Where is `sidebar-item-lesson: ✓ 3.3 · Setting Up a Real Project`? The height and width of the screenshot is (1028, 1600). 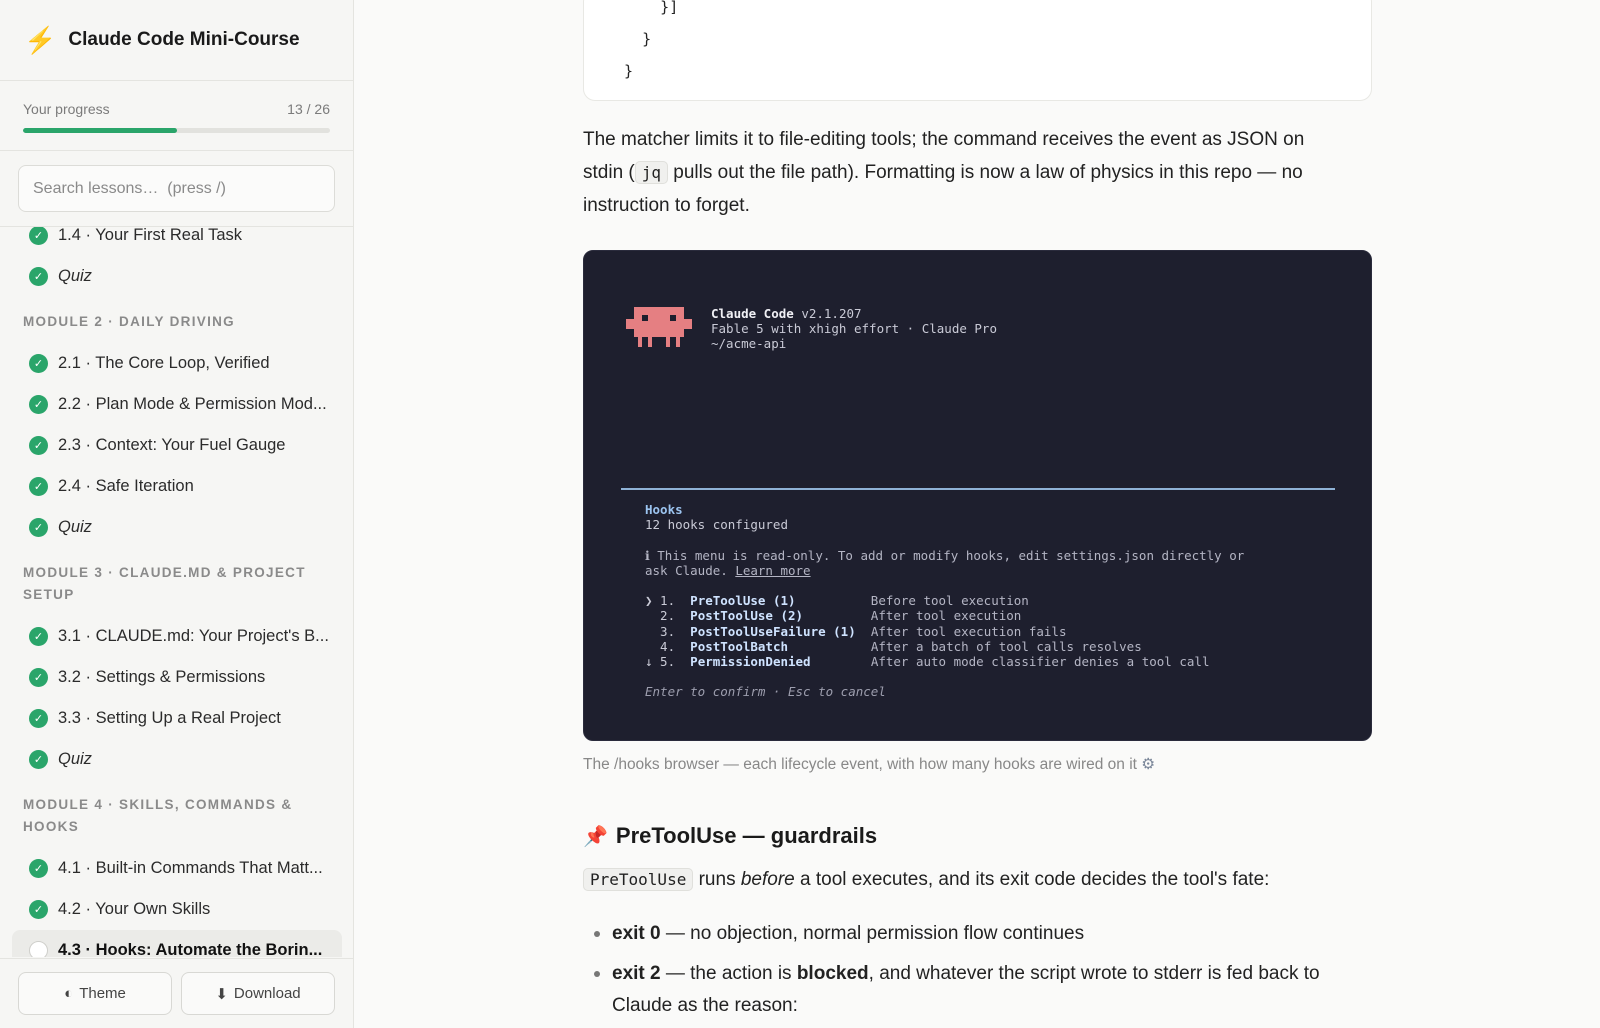 sidebar-item-lesson: ✓ 3.3 · Setting Up a Real Project is located at coordinates (177, 718).